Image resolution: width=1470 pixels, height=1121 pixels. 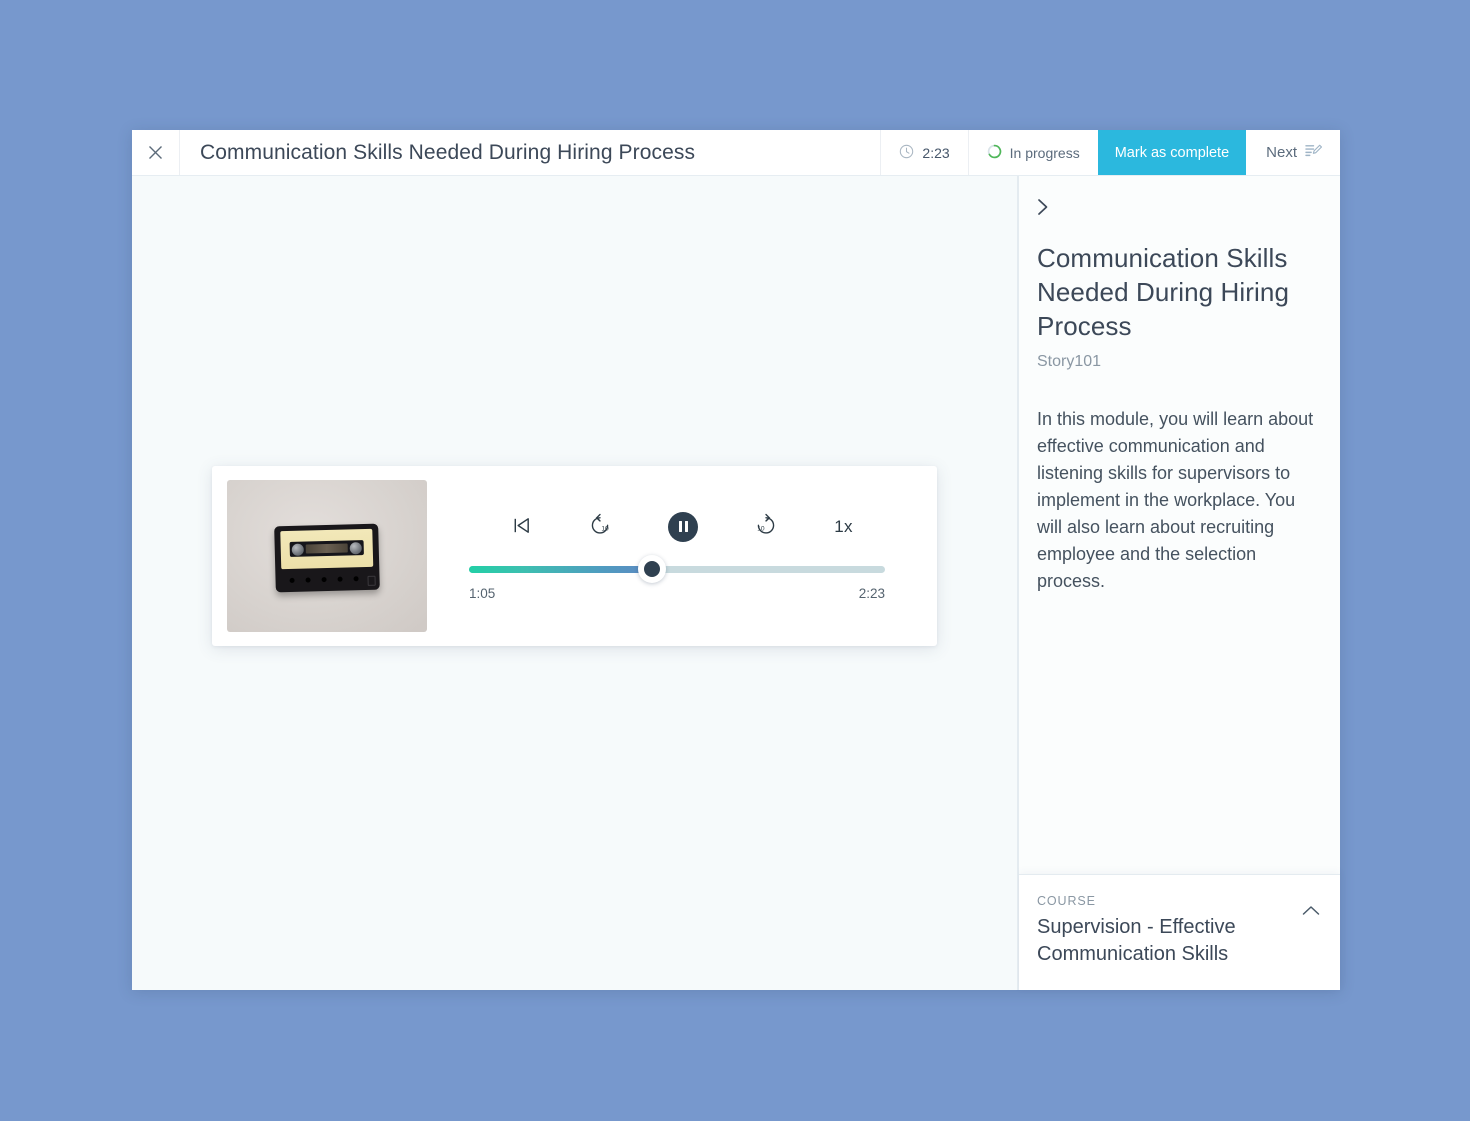 What do you see at coordinates (1281, 152) in the screenshot?
I see `next-label: Next` at bounding box center [1281, 152].